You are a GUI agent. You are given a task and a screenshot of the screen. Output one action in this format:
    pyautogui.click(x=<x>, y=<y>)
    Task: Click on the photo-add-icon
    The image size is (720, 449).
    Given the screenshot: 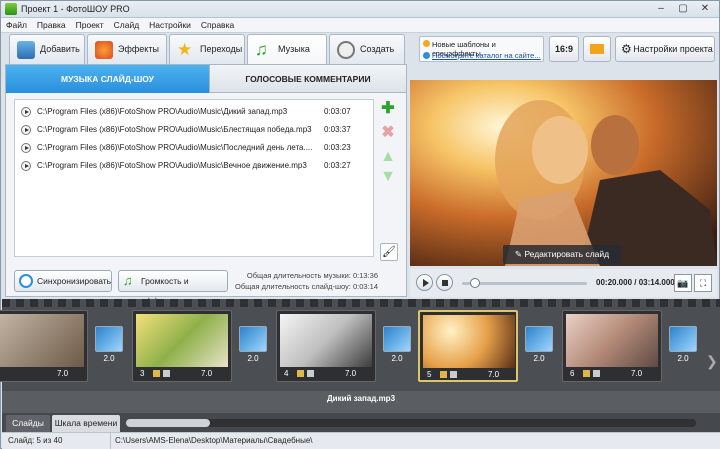 What is the action you would take?
    pyautogui.click(x=26, y=50)
    